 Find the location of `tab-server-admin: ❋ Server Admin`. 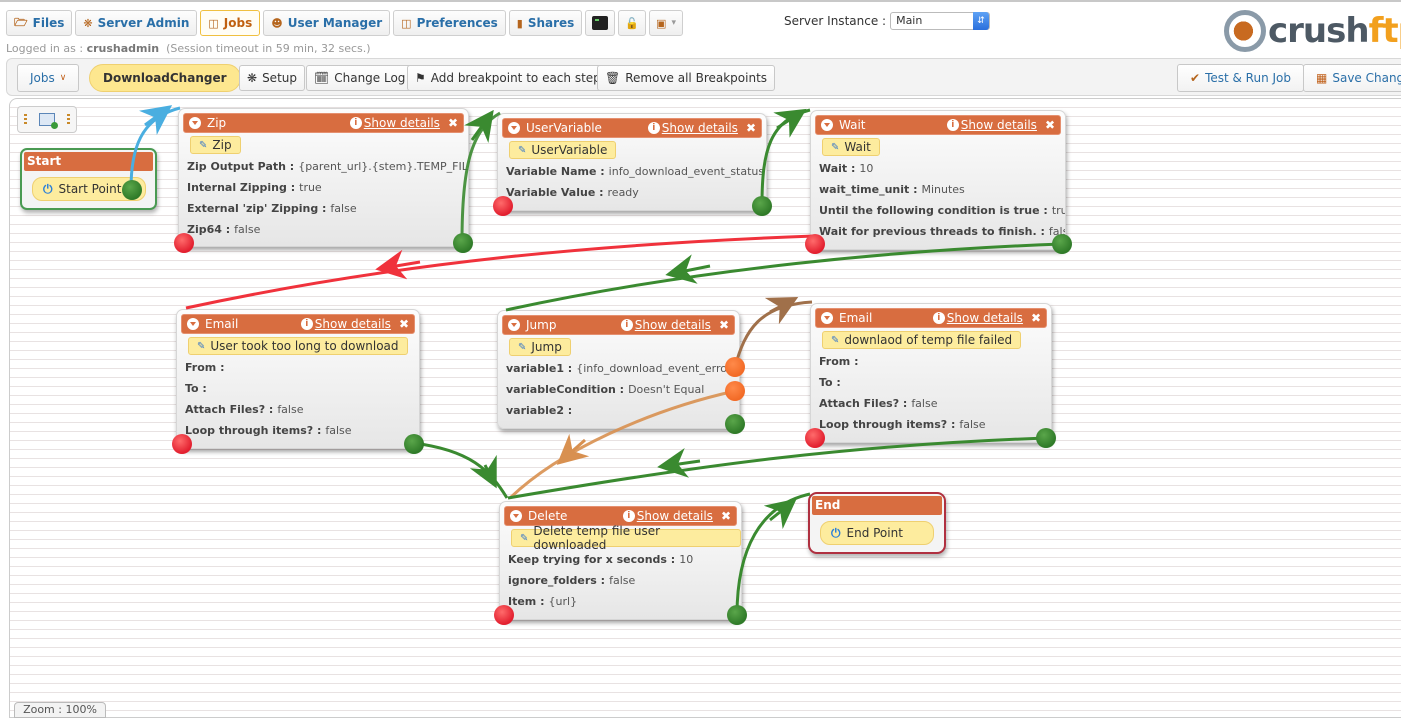

tab-server-admin: ❋ Server Admin is located at coordinates (136, 23).